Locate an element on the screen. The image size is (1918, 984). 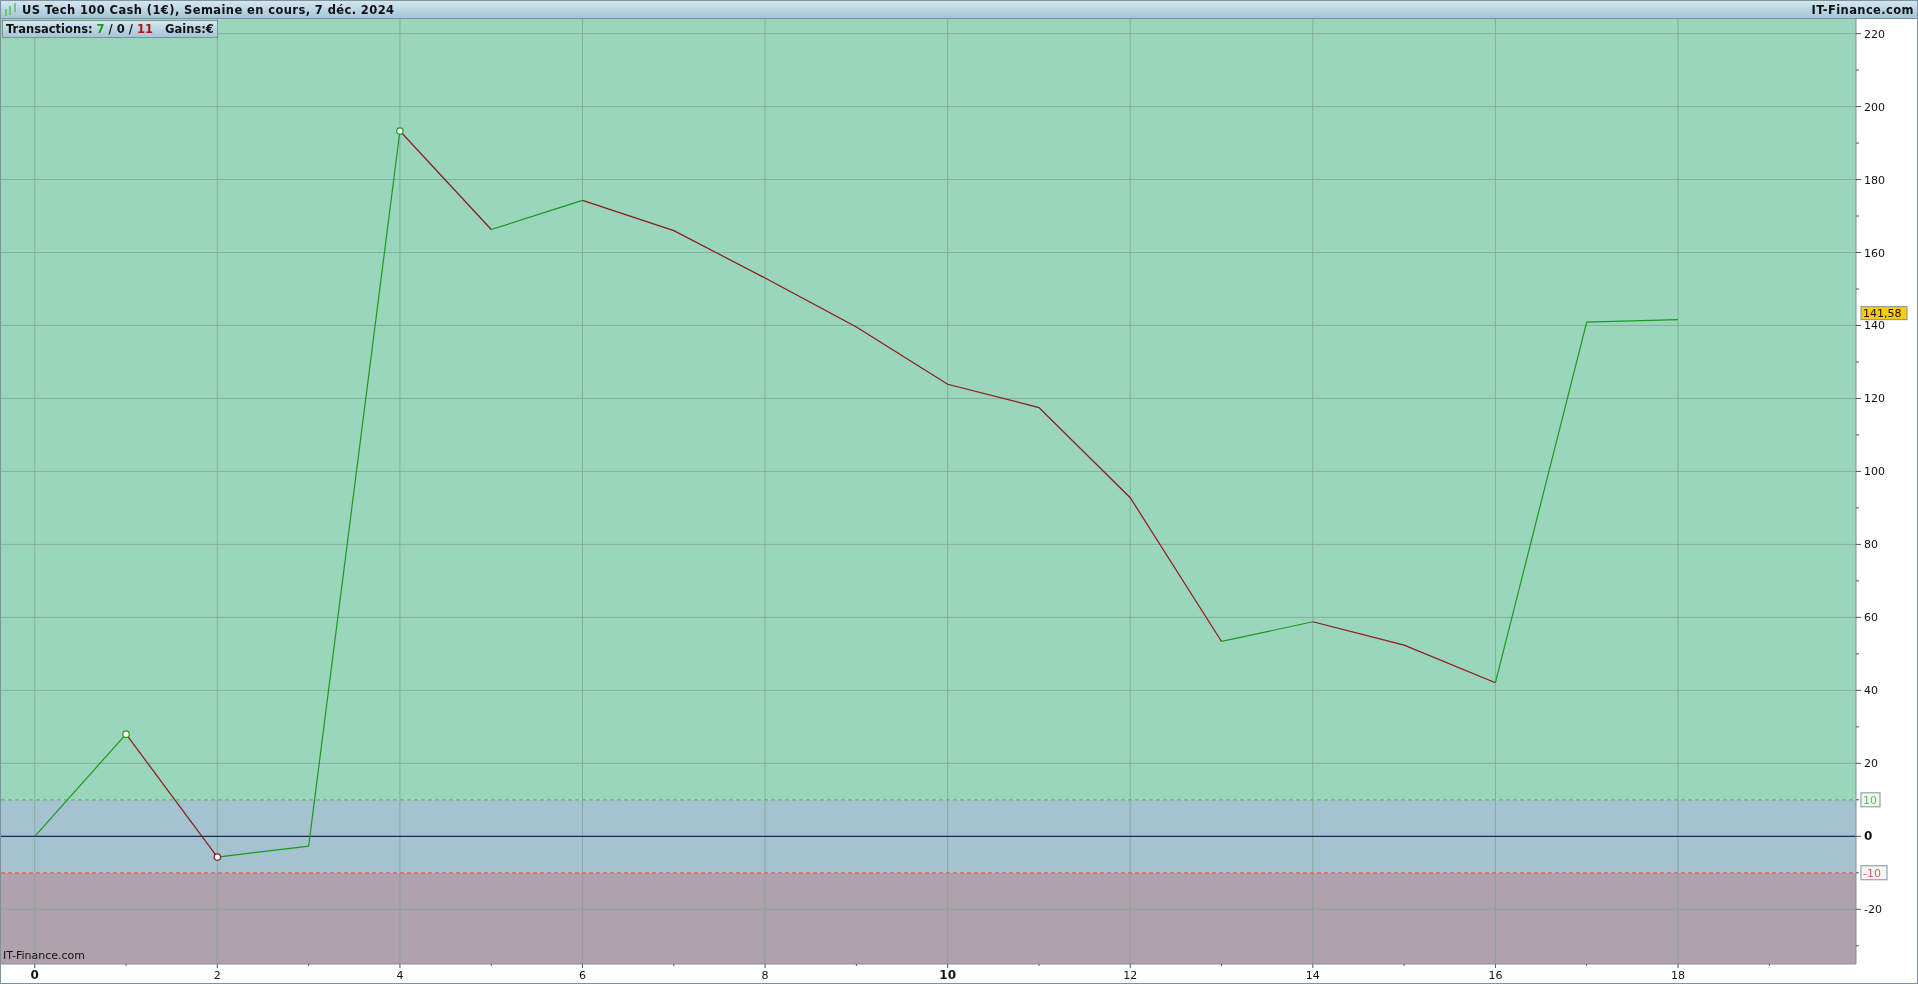
x-tick-label: 14 is located at coordinates (1312, 975).